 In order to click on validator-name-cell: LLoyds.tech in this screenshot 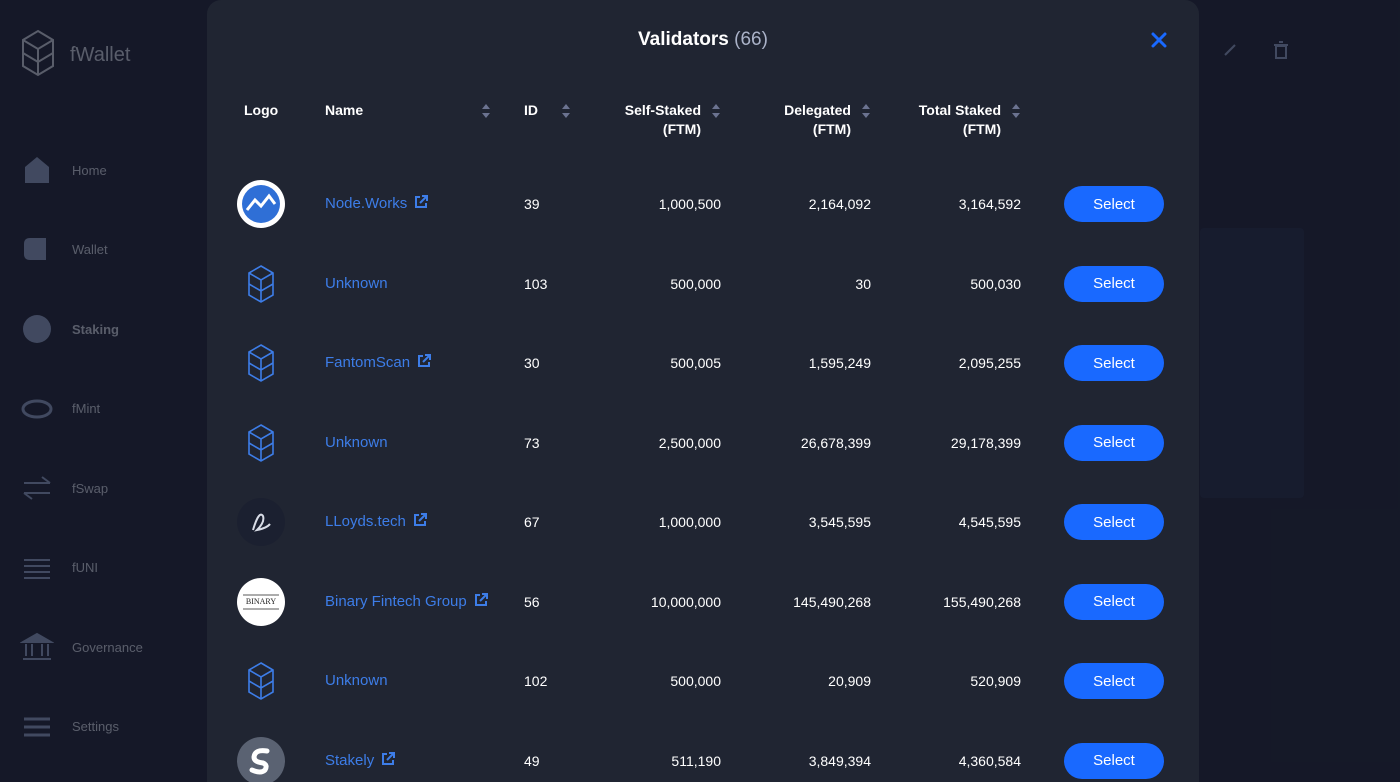, I will do `click(410, 522)`.